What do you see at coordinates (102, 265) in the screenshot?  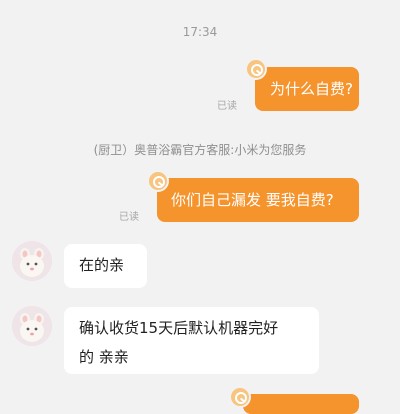 I see `message-text: 在的亲` at bounding box center [102, 265].